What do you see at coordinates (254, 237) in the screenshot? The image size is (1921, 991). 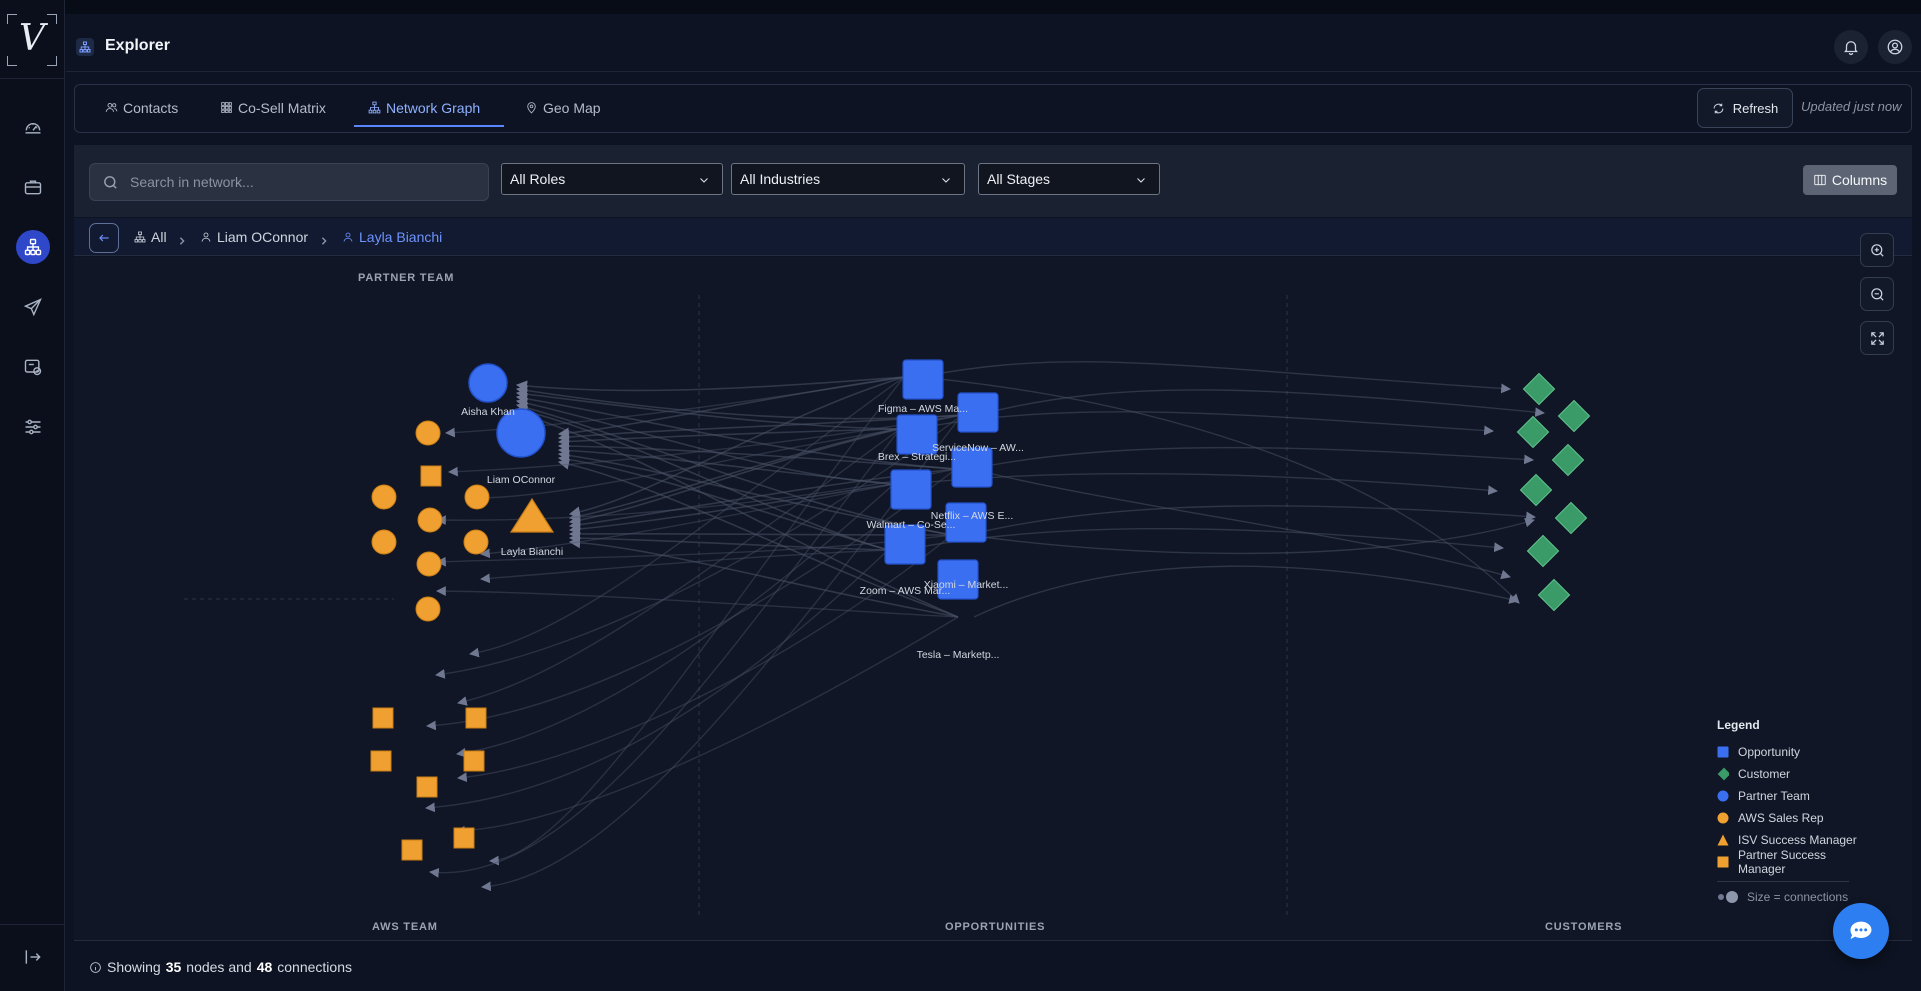 I see `breadcrumb-liam-oconnor: Liam OConnor` at bounding box center [254, 237].